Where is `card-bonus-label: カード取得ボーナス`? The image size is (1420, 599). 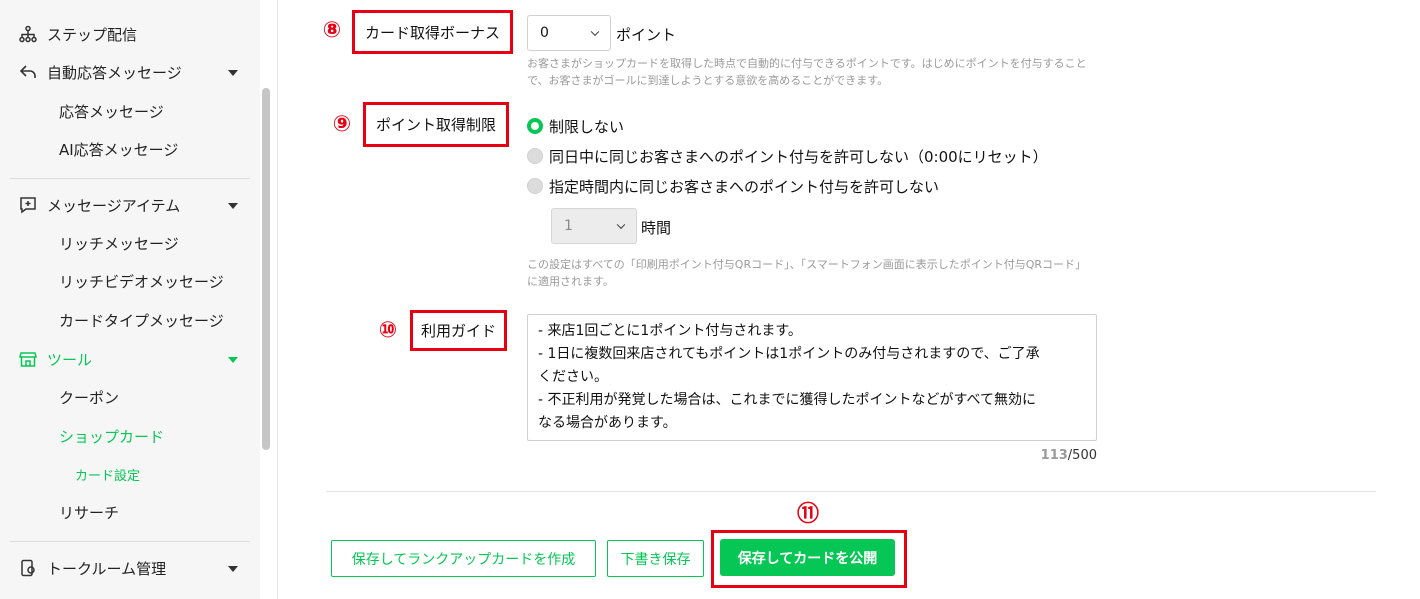
card-bonus-label: カード取得ボーナス is located at coordinates (432, 32).